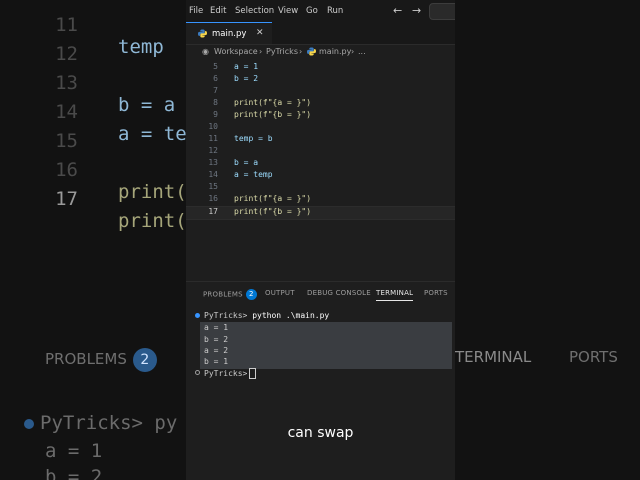 Image resolution: width=640 pixels, height=480 pixels. What do you see at coordinates (253, 138) in the screenshot?
I see `code-text: temp = b` at bounding box center [253, 138].